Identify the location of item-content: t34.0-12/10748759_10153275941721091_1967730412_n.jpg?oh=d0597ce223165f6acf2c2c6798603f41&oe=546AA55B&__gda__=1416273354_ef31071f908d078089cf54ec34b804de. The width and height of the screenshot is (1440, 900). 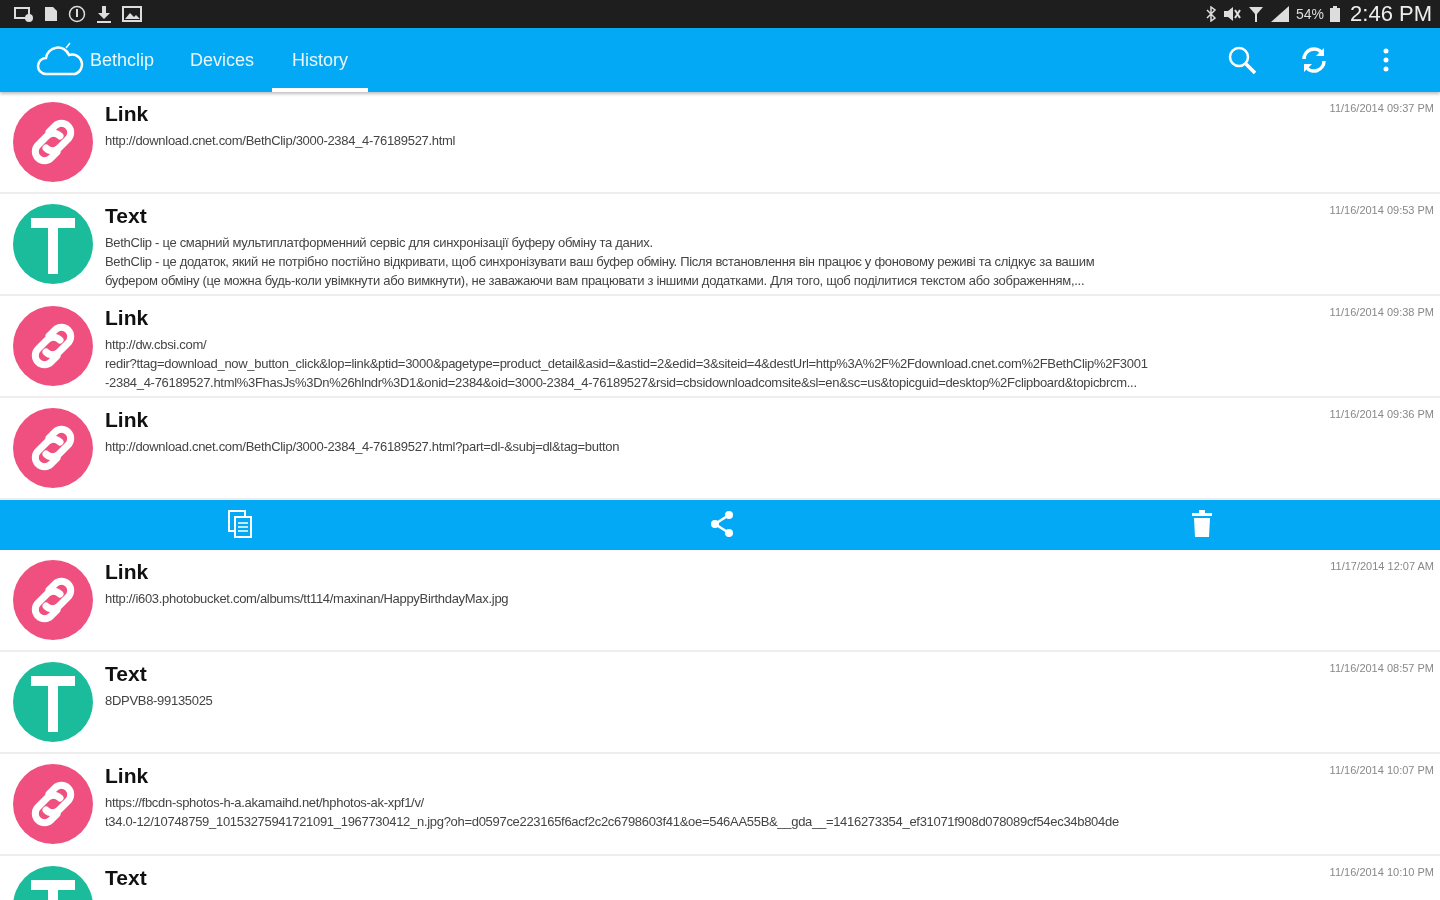
(612, 822).